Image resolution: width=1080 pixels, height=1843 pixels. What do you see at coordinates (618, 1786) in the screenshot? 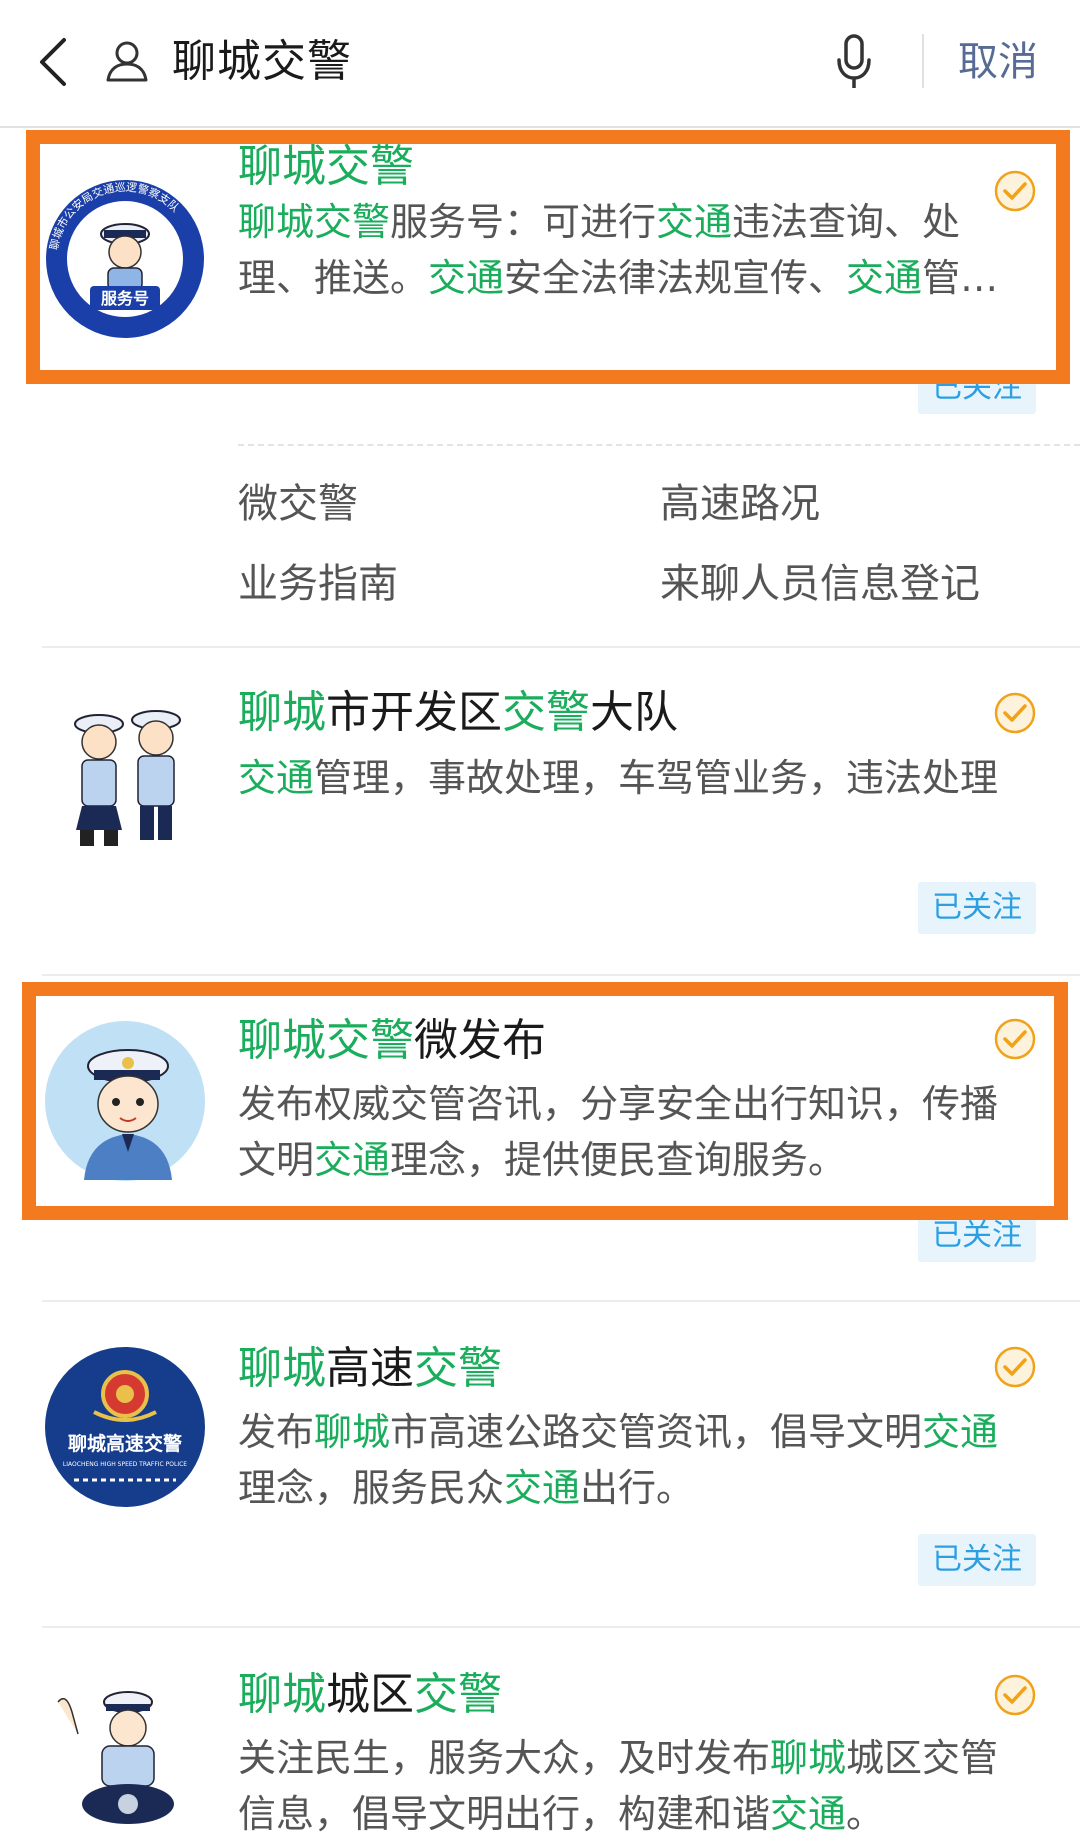
I see `result-description: 关注民生，服务大众，及时发布聊城城区交管信息，倡导文明出行，构建和谐交通。` at bounding box center [618, 1786].